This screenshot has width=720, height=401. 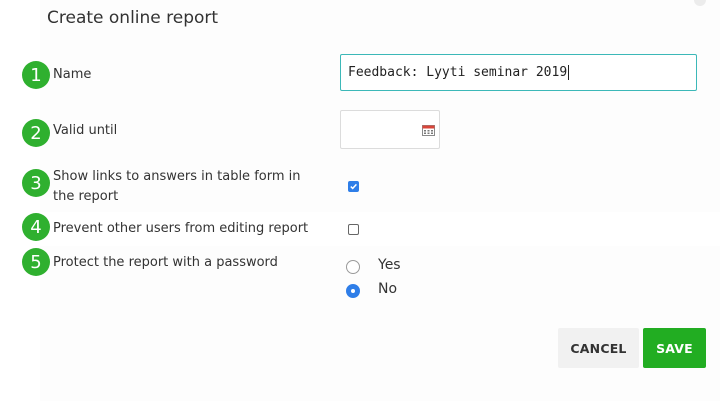 What do you see at coordinates (72, 74) in the screenshot?
I see `name-label: Name` at bounding box center [72, 74].